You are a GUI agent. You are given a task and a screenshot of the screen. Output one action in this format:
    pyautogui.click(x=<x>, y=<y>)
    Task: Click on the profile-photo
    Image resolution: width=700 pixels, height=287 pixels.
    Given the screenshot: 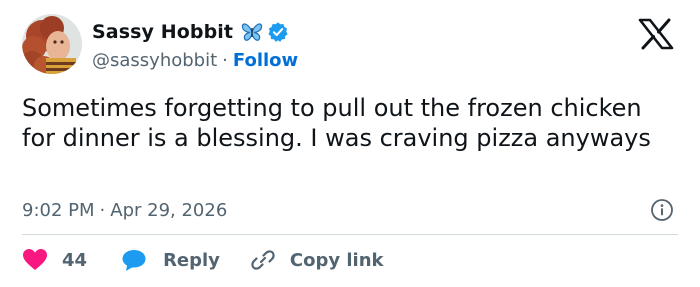 What is the action you would take?
    pyautogui.click(x=52, y=44)
    